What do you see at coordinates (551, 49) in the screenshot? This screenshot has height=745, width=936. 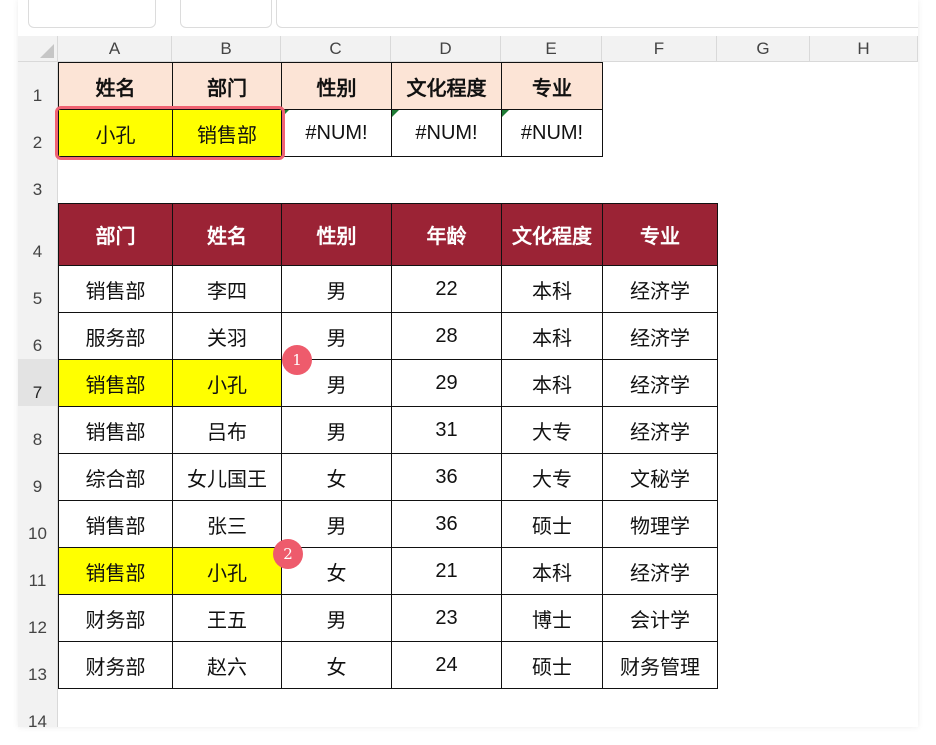 I see `column-header-e: E` at bounding box center [551, 49].